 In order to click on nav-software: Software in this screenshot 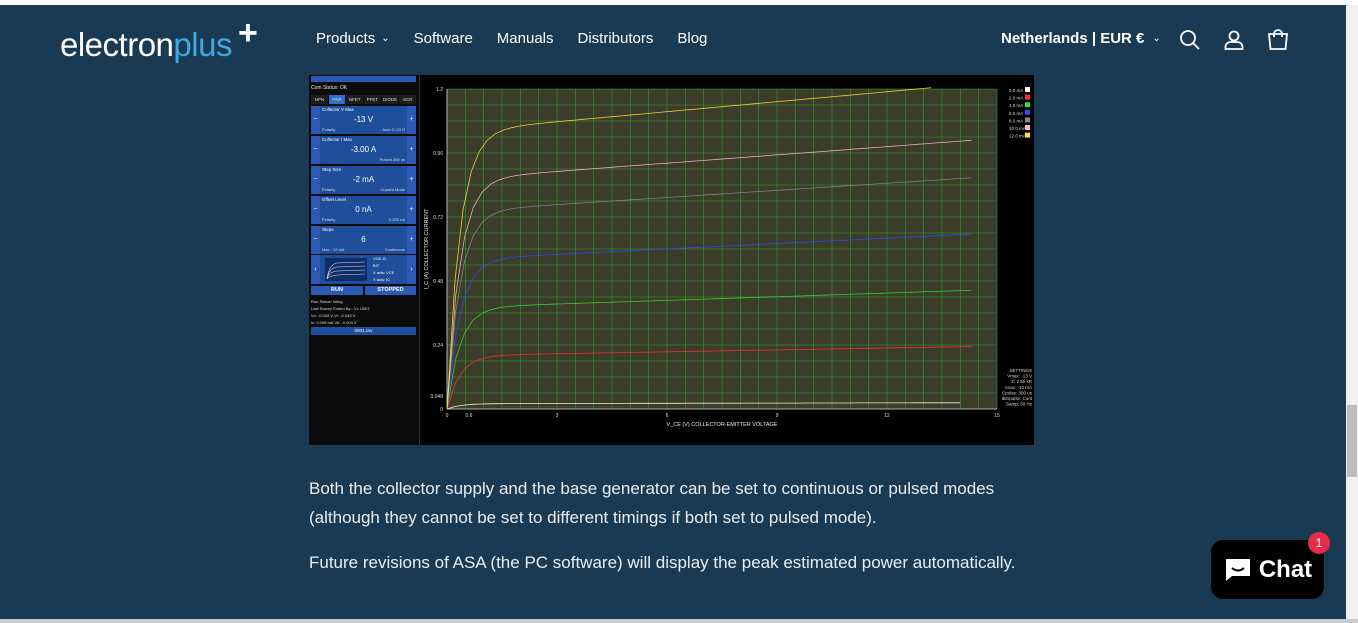, I will do `click(443, 38)`.